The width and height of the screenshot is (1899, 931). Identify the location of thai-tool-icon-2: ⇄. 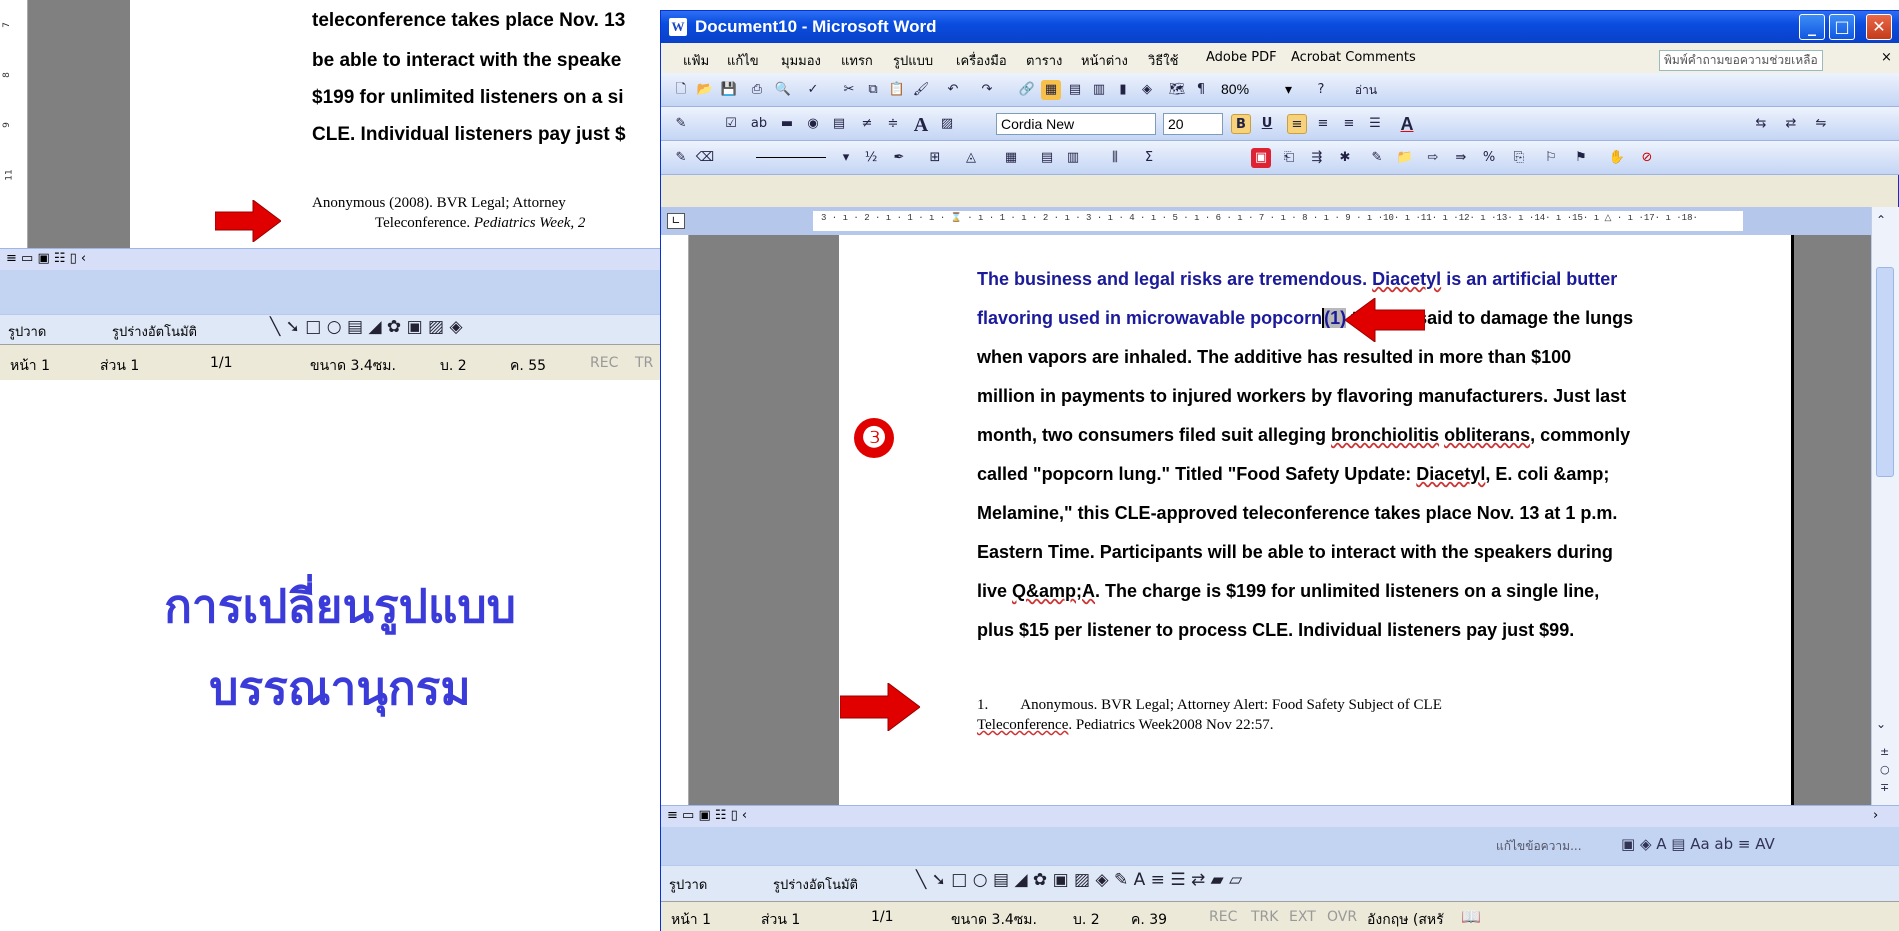
(1791, 124).